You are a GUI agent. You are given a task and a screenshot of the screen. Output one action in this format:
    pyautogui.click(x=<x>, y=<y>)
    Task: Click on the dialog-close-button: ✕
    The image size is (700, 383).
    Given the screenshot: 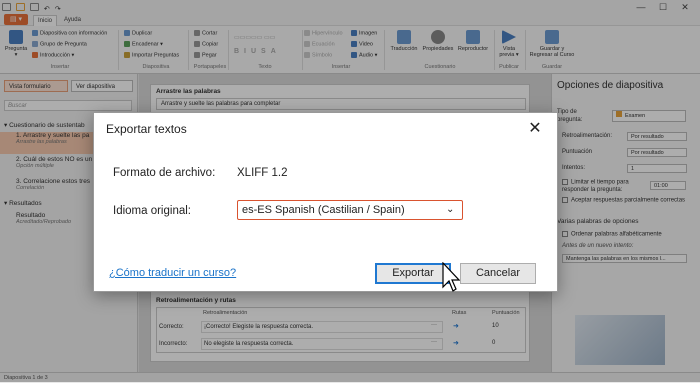 What is the action you would take?
    pyautogui.click(x=535, y=129)
    